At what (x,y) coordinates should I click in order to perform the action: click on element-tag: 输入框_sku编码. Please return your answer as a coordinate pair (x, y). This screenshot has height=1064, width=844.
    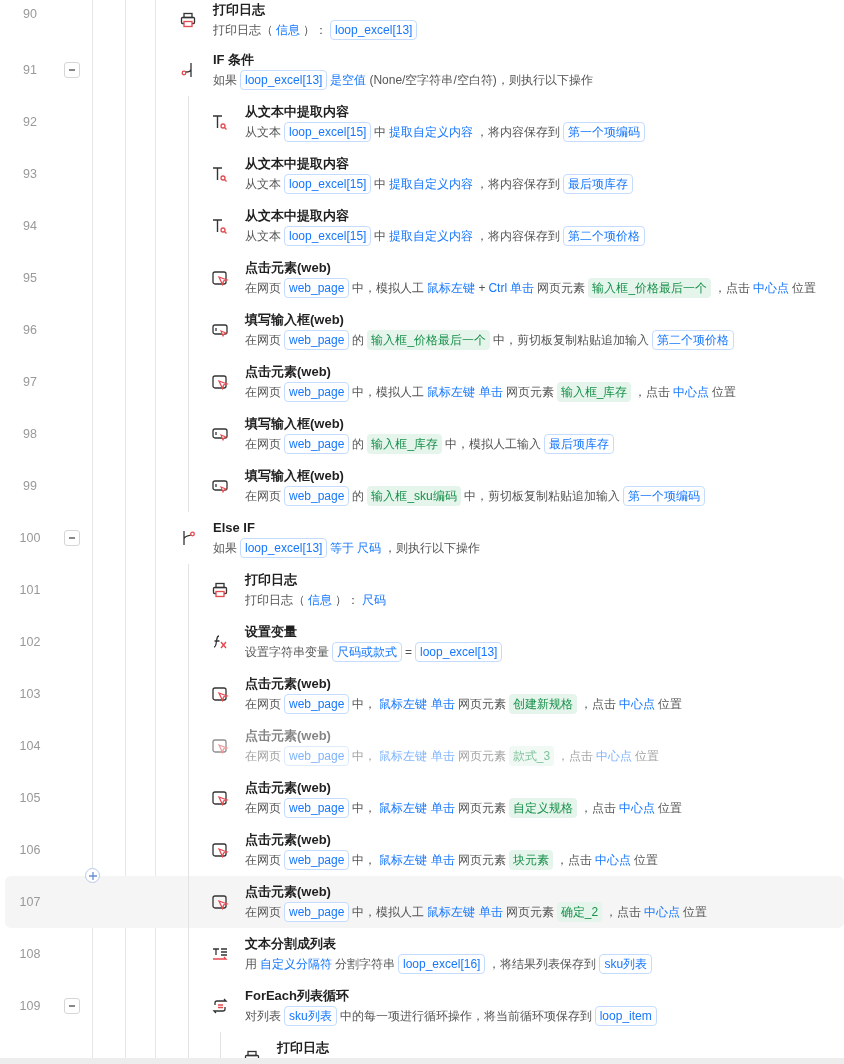
    Looking at the image, I should click on (414, 496).